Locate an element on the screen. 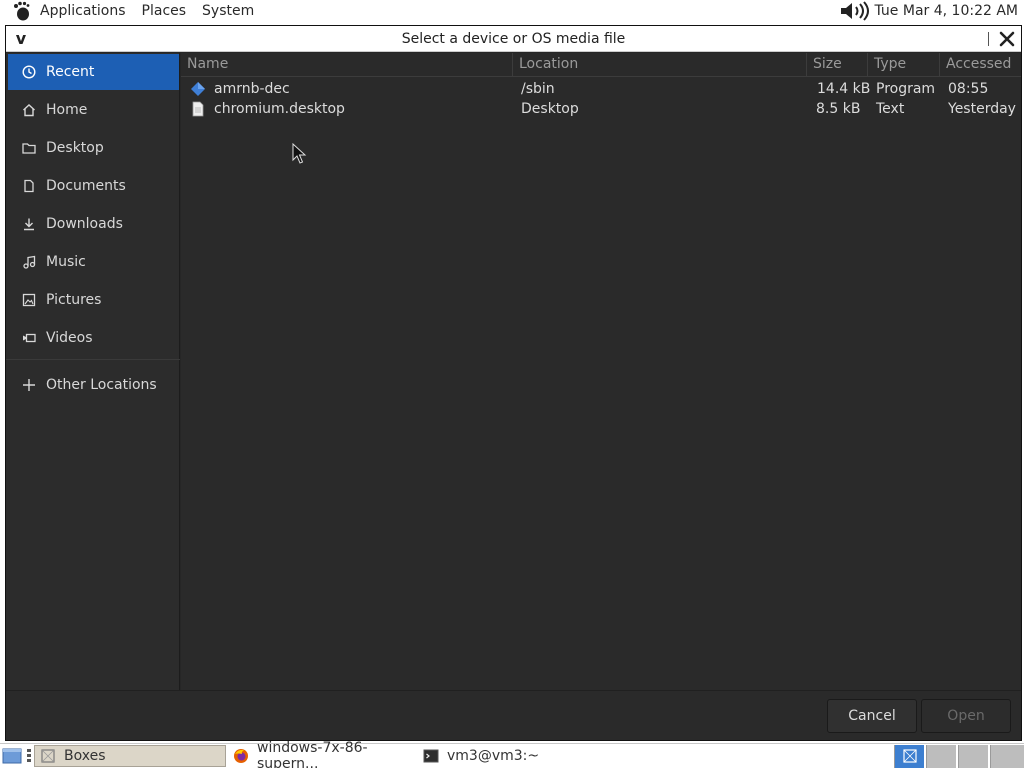 This screenshot has width=1024, height=768. firefox-icon is located at coordinates (241, 756).